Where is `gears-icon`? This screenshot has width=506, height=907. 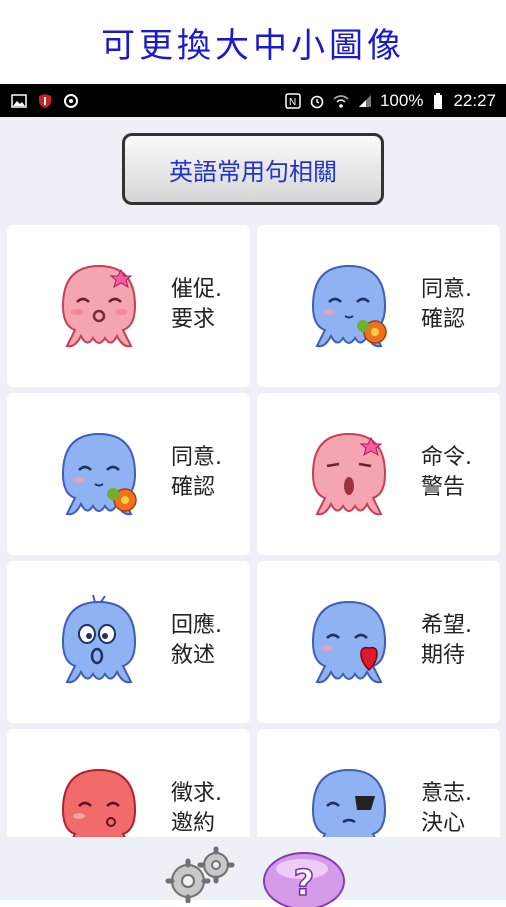
gears-icon is located at coordinates (202, 873).